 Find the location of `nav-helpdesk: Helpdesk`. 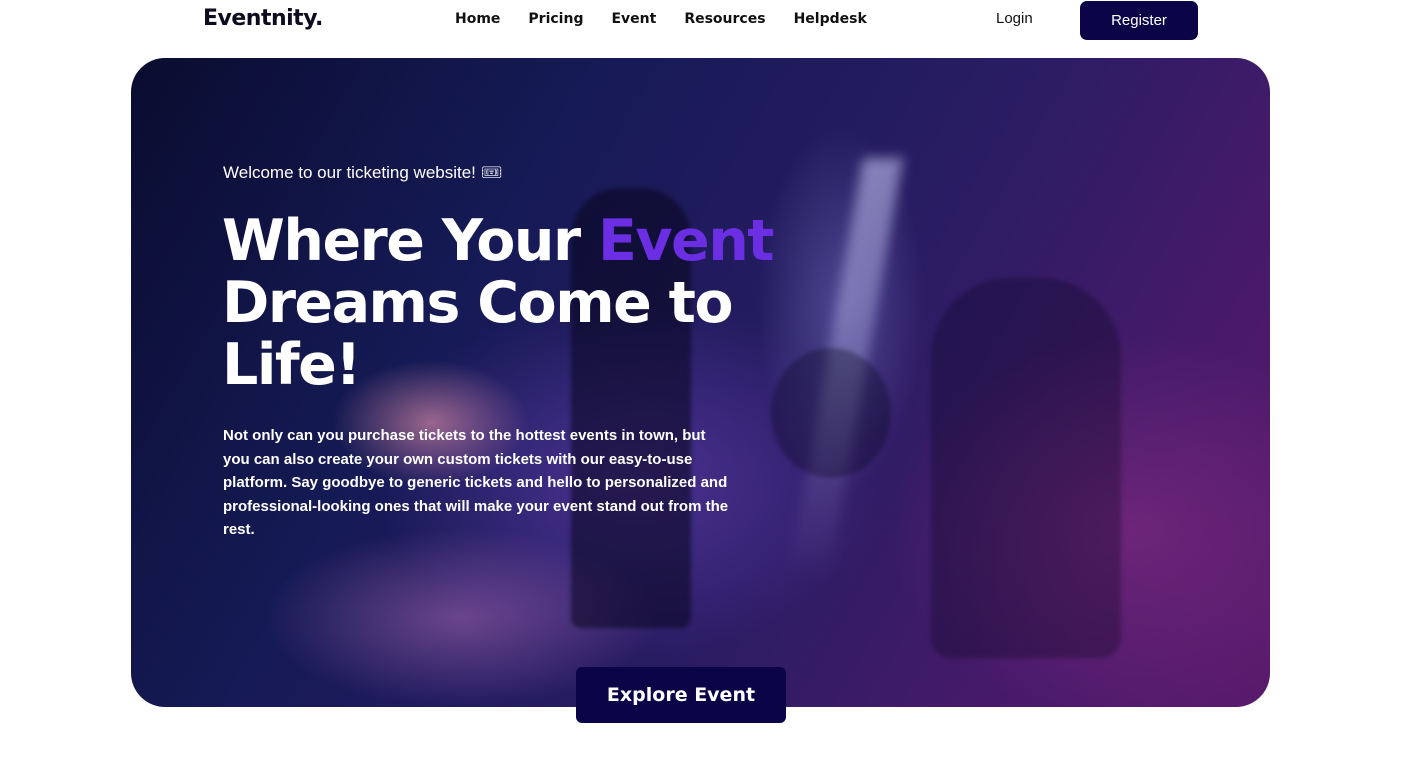

nav-helpdesk: Helpdesk is located at coordinates (830, 19).